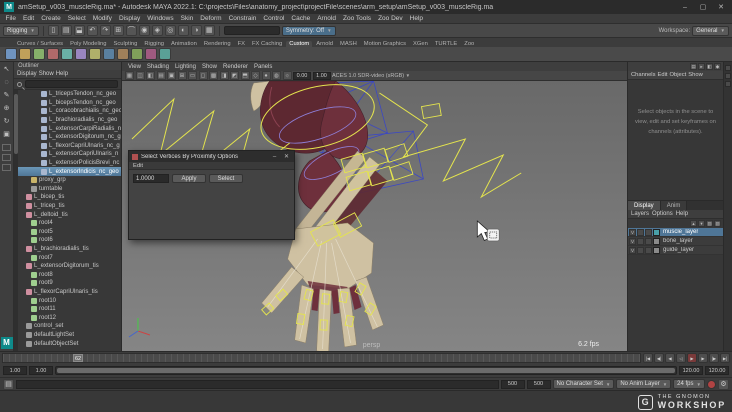 This screenshot has width=732, height=412. Describe the element at coordinates (709, 223) in the screenshot. I see `new-empty-layer-icon: ▧` at that location.